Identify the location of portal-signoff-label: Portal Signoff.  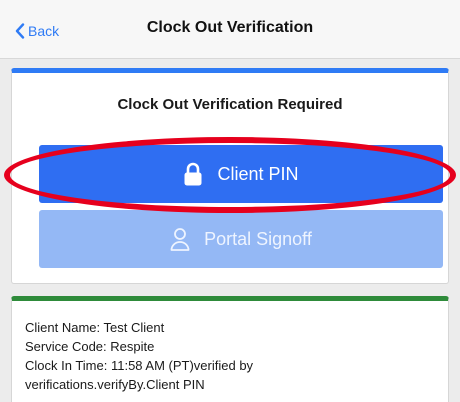
(258, 238).